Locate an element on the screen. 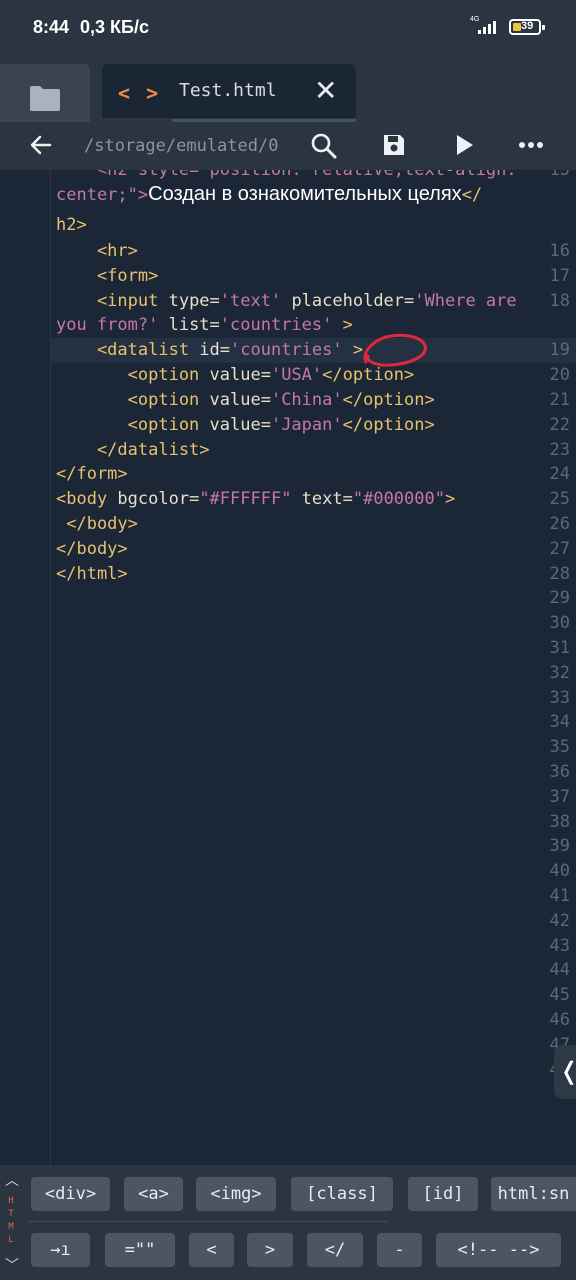 The image size is (576, 1280). code-line-27: </body> is located at coordinates (92, 549).